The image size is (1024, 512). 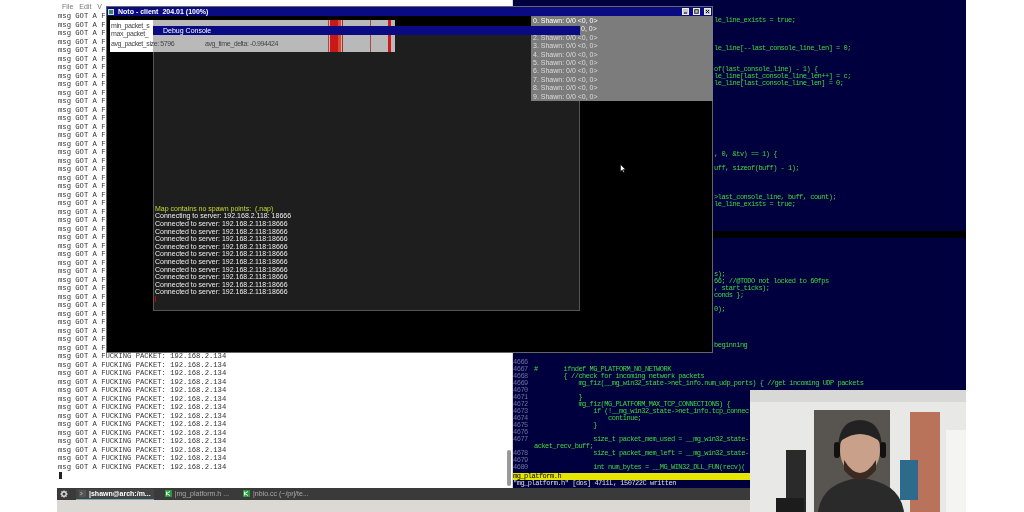 I want to click on app-icon, so click(x=111, y=11).